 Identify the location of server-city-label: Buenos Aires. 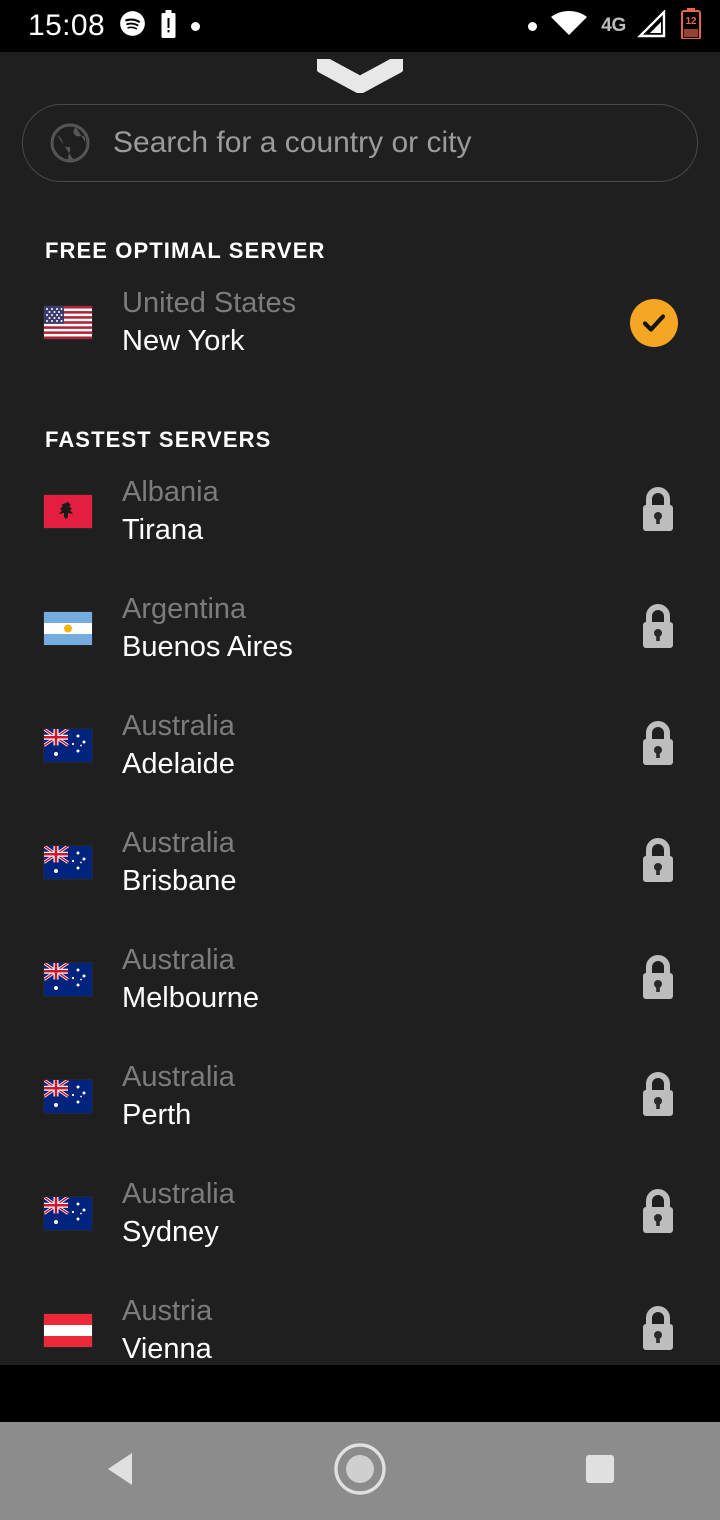
(207, 646).